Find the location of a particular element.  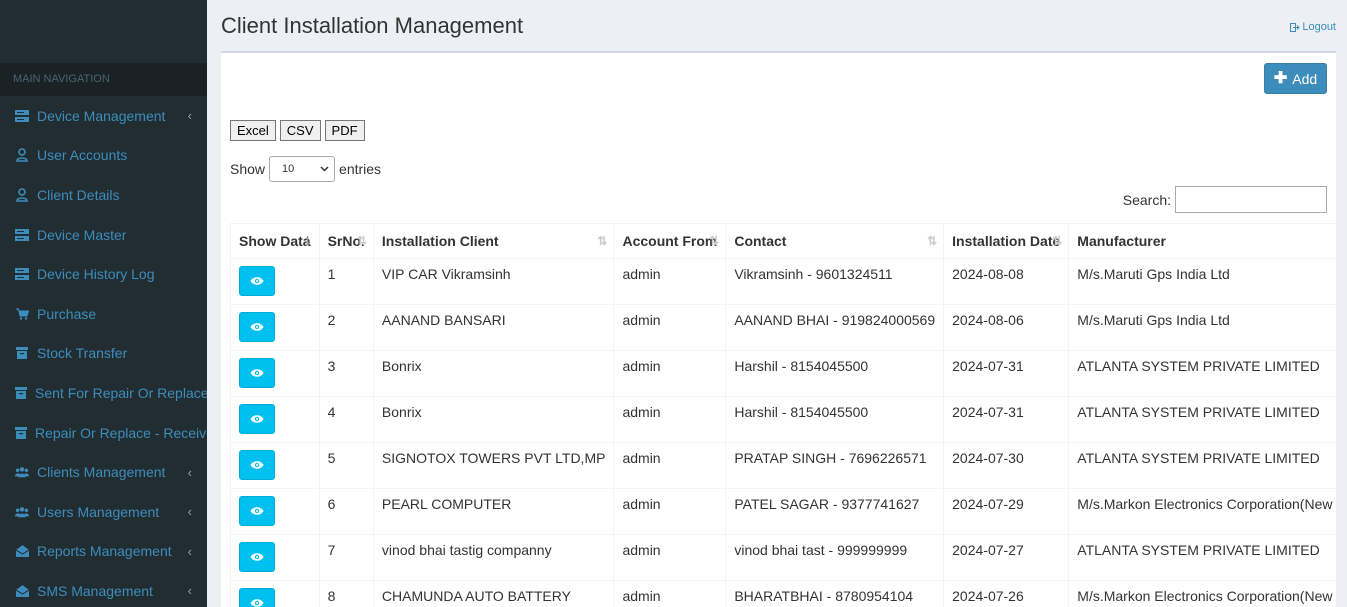

entries-select: 10 is located at coordinates (302, 169).